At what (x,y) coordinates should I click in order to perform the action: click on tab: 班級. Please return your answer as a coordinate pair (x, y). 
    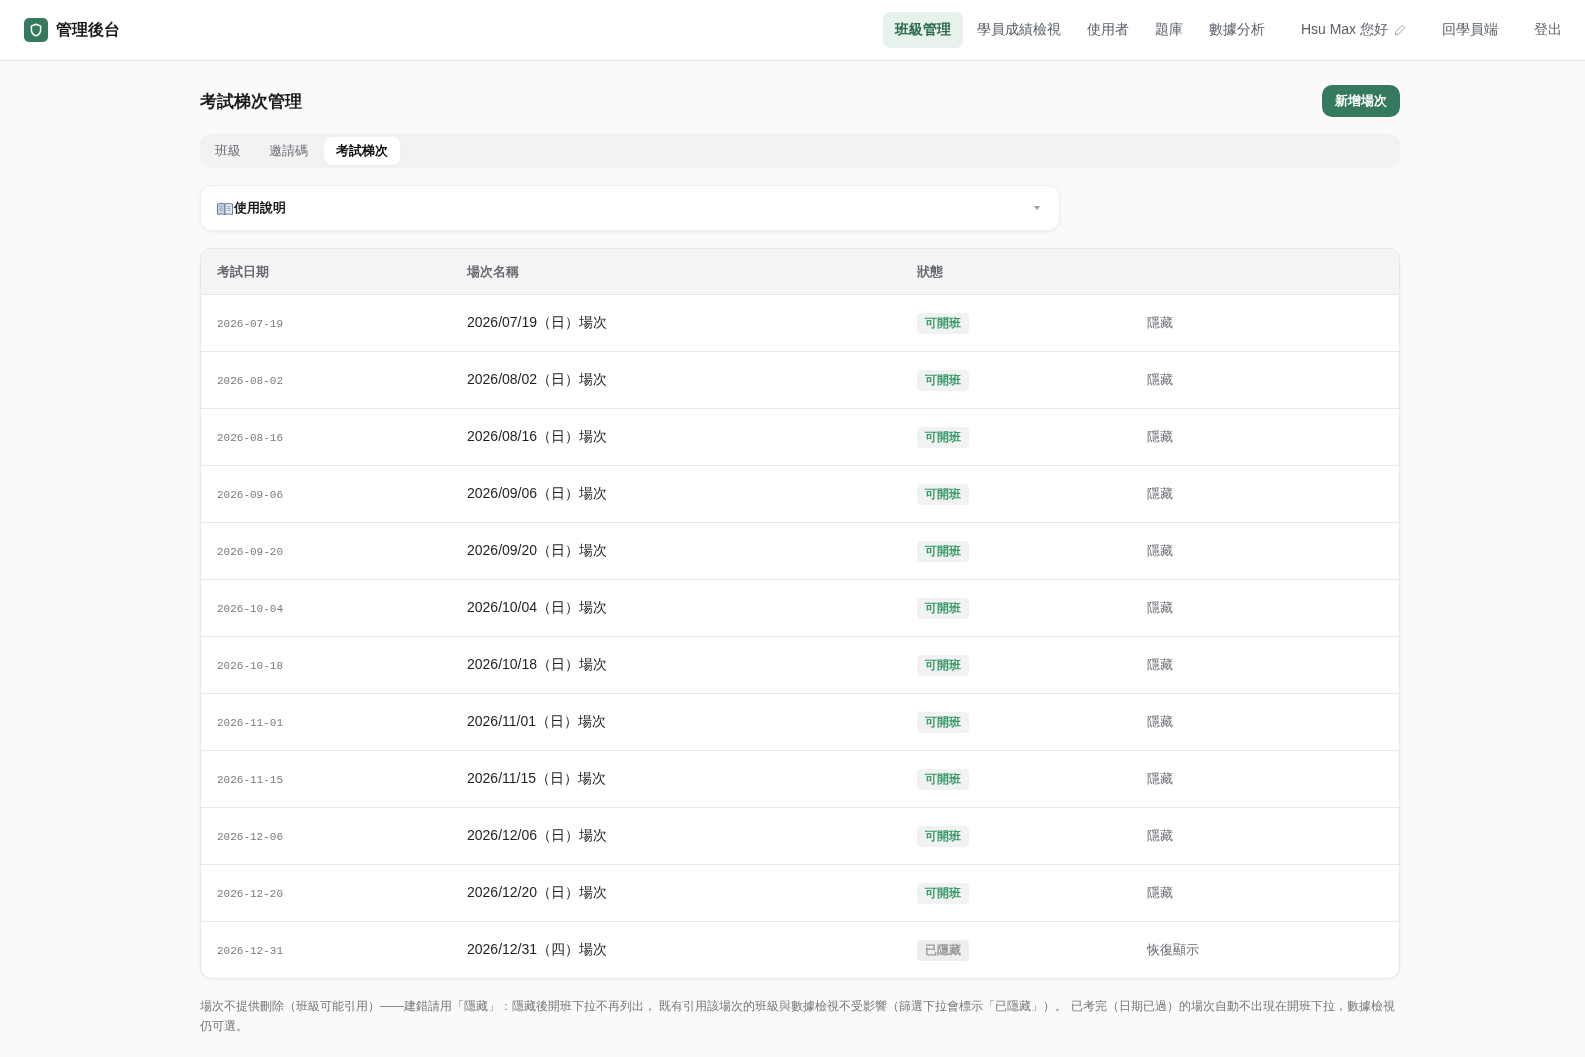
    Looking at the image, I should click on (228, 151).